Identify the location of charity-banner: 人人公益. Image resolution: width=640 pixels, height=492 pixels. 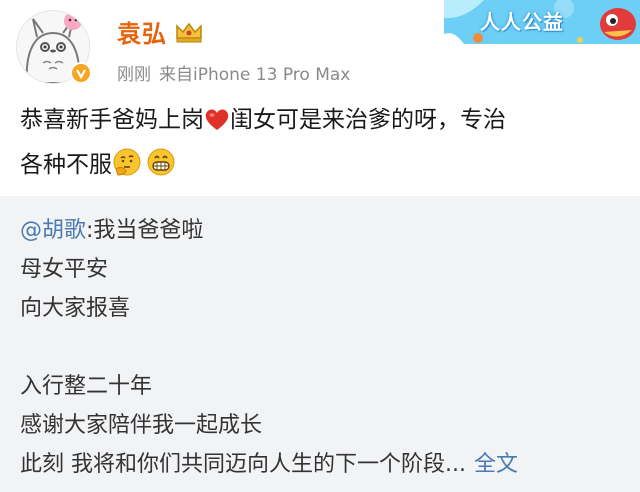
(542, 22).